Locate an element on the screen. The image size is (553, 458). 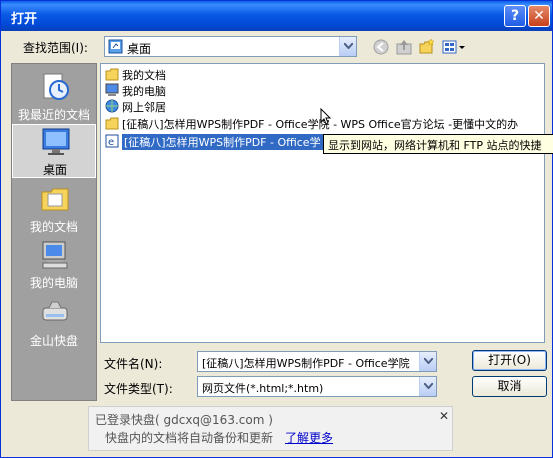
back-icon is located at coordinates (381, 47).